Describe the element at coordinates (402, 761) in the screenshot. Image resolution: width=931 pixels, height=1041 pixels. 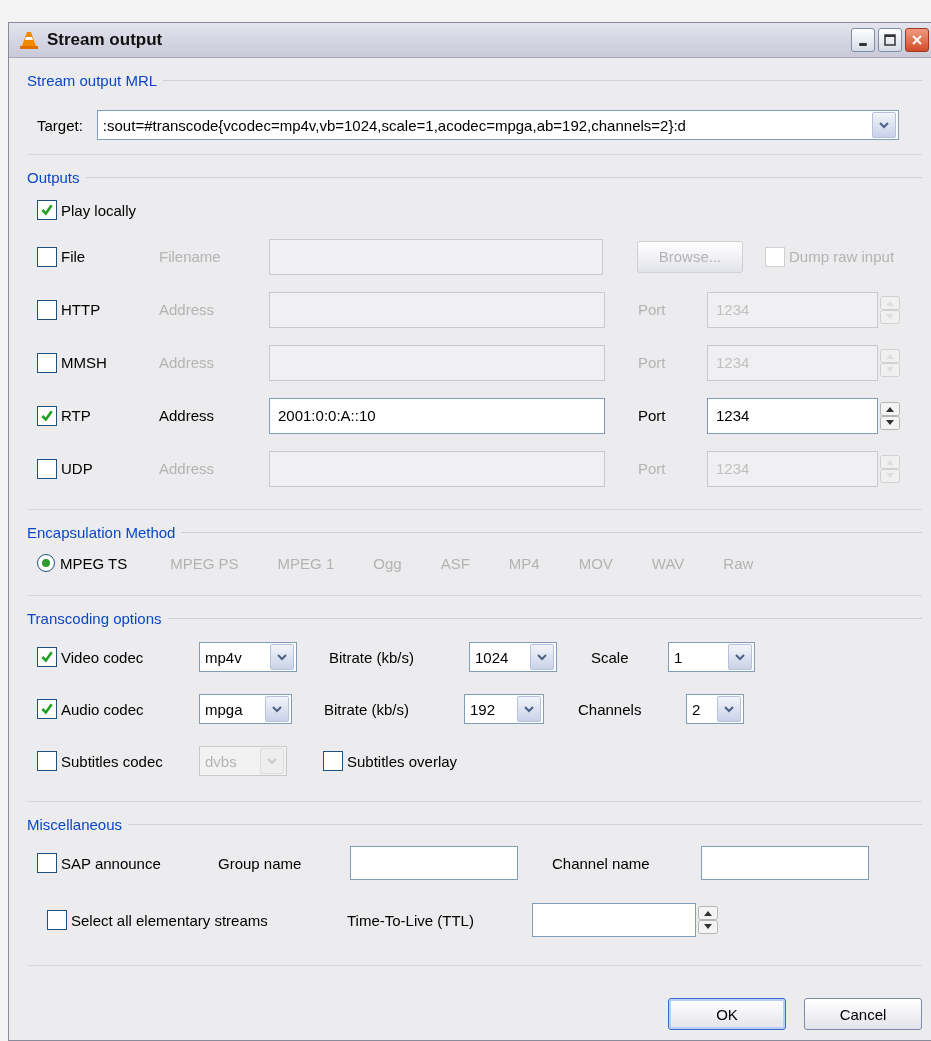
I see `checkbox-label: Subtitles overlay` at that location.